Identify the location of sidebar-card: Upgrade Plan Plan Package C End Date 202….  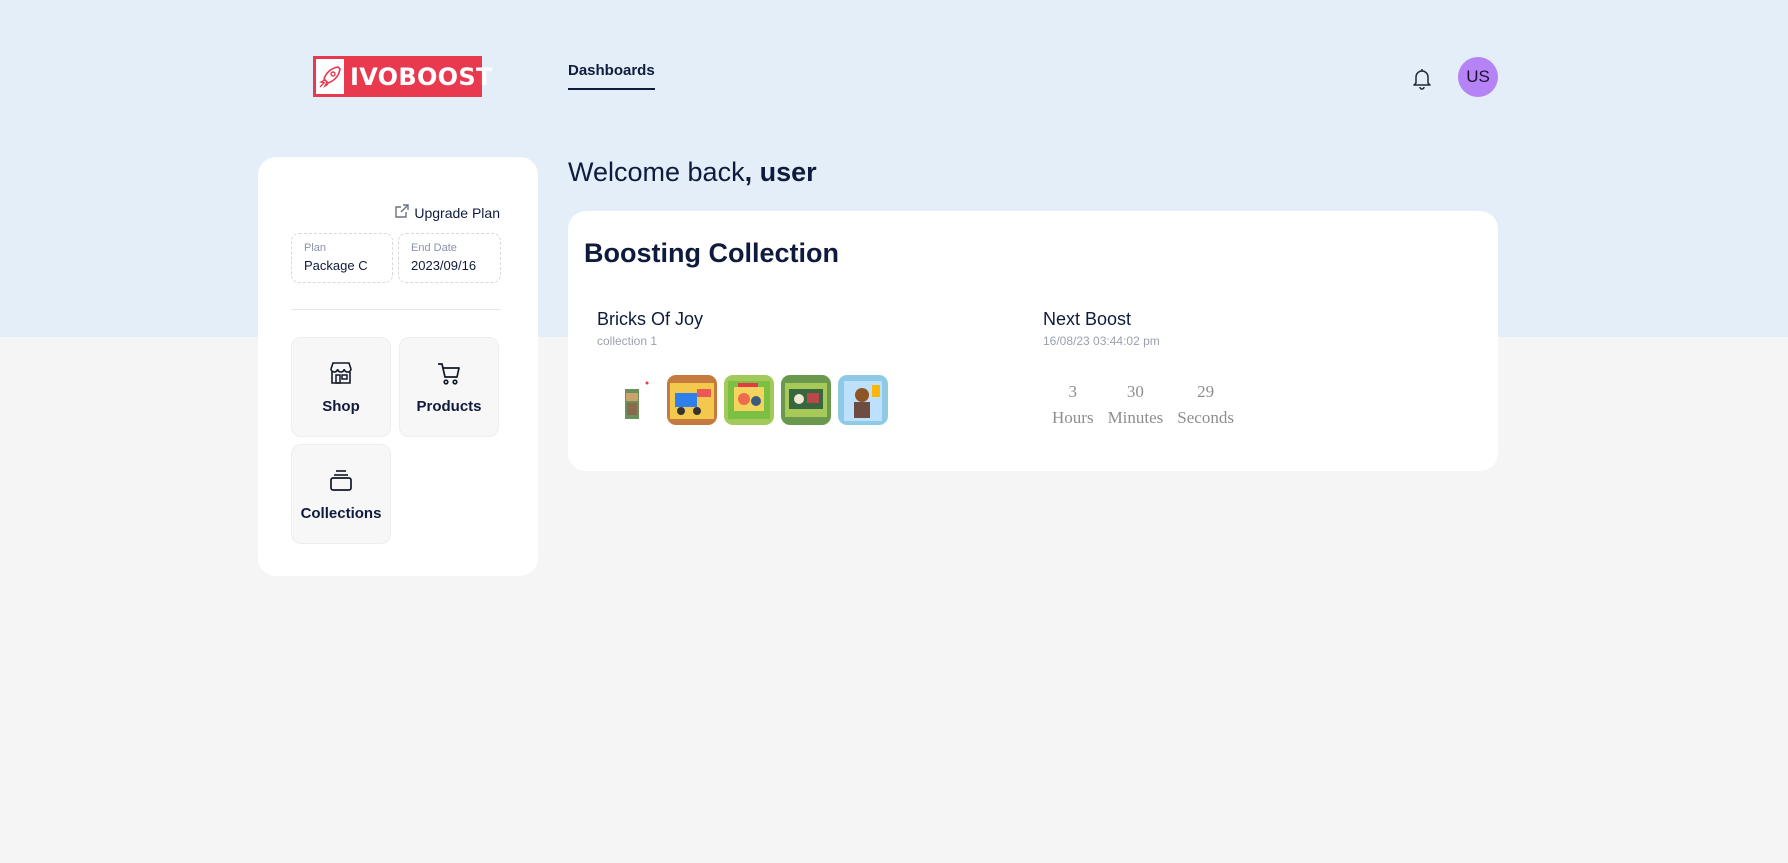
(398, 366).